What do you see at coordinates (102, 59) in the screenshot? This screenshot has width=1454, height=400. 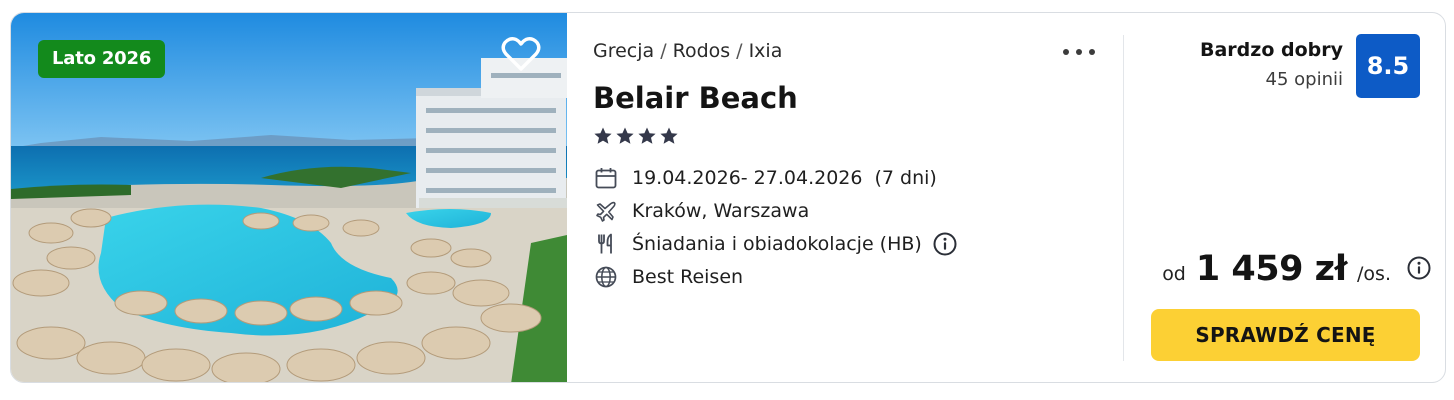 I see `season-badge: Lato 2026` at bounding box center [102, 59].